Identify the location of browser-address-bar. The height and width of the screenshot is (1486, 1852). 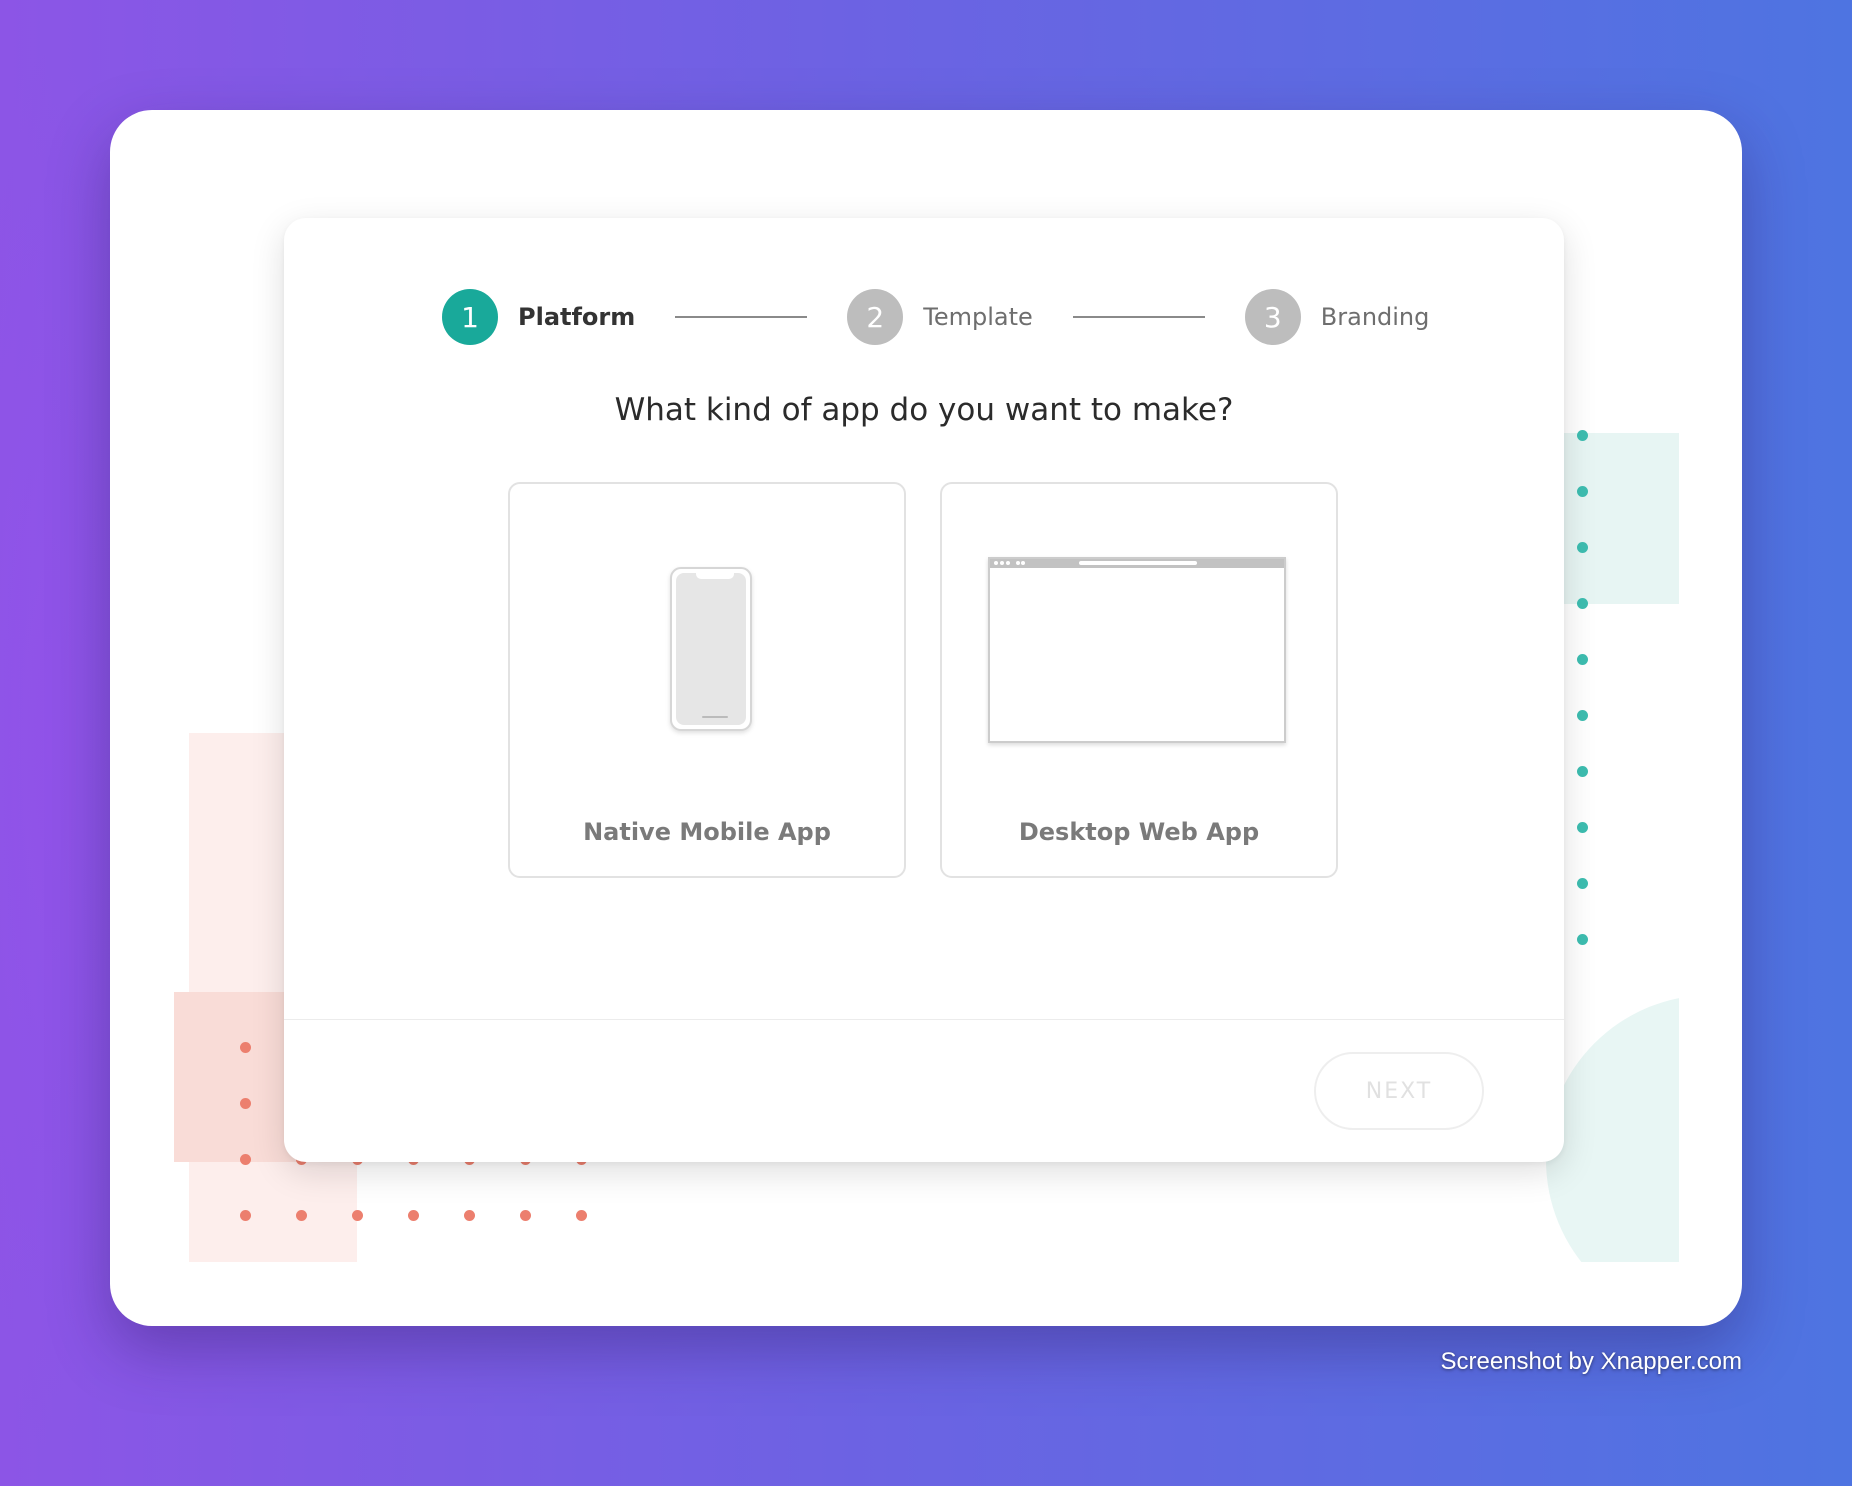
(1138, 563).